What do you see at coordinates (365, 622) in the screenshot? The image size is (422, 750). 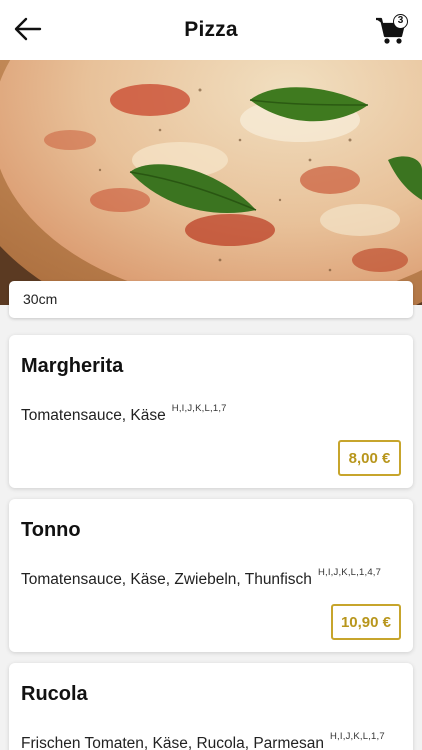 I see `price-add-button: 10,90 €` at bounding box center [365, 622].